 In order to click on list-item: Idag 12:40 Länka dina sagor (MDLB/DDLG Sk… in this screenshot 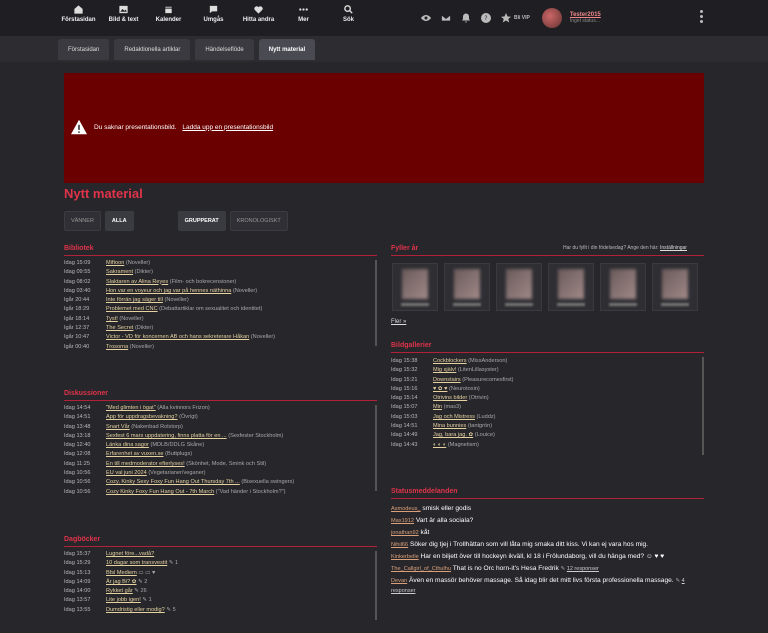, I will do `click(220, 446)`.